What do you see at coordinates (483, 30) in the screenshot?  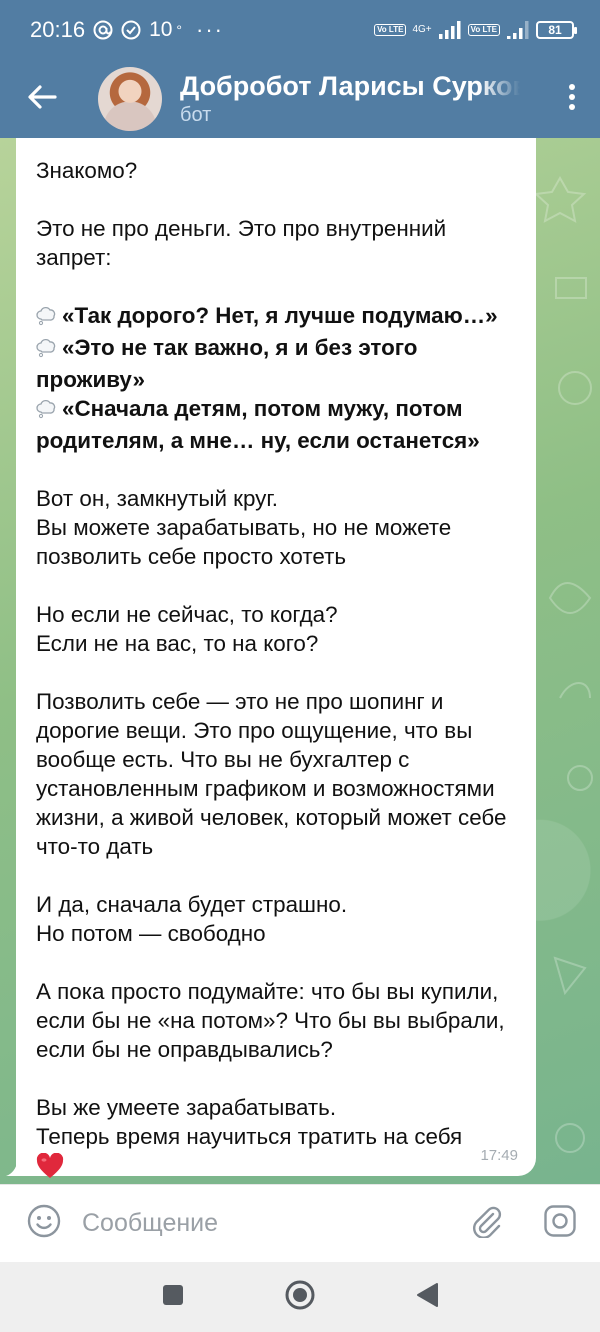 I see `volte-badge-2: Vo LTE` at bounding box center [483, 30].